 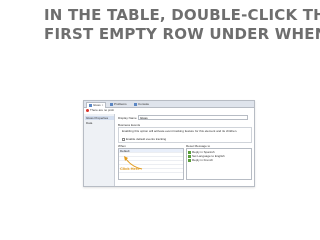 What do you see at coordinates (182, 34) in the screenshot?
I see `title-line-2: first empty row under When:` at bounding box center [182, 34].